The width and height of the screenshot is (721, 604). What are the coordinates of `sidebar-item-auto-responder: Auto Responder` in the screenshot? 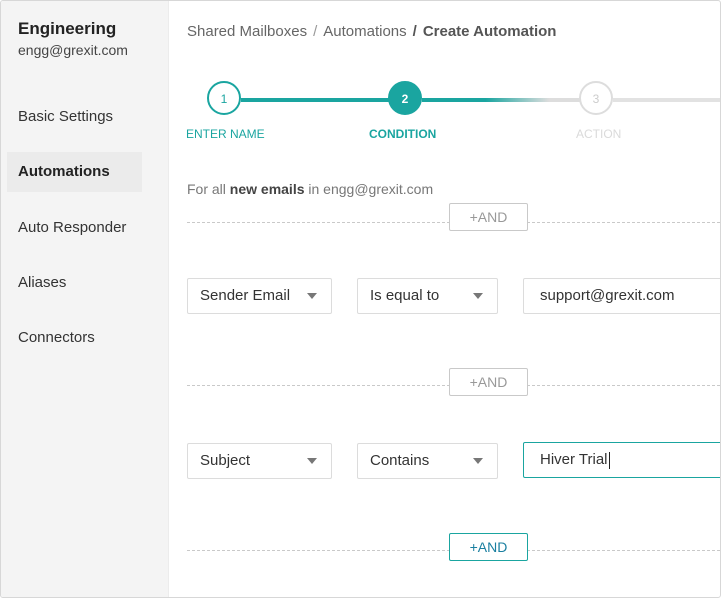 It's located at (74, 228).